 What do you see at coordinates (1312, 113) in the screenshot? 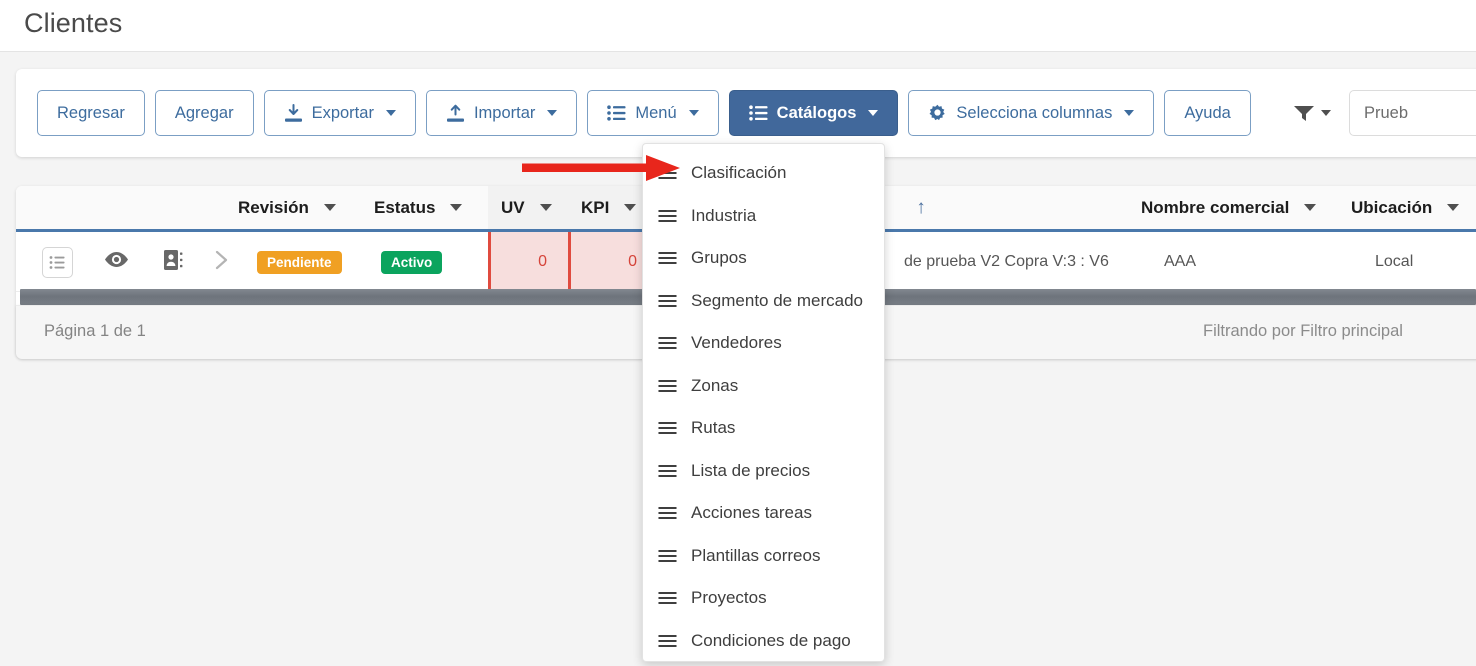
I see `funnel-icon` at bounding box center [1312, 113].